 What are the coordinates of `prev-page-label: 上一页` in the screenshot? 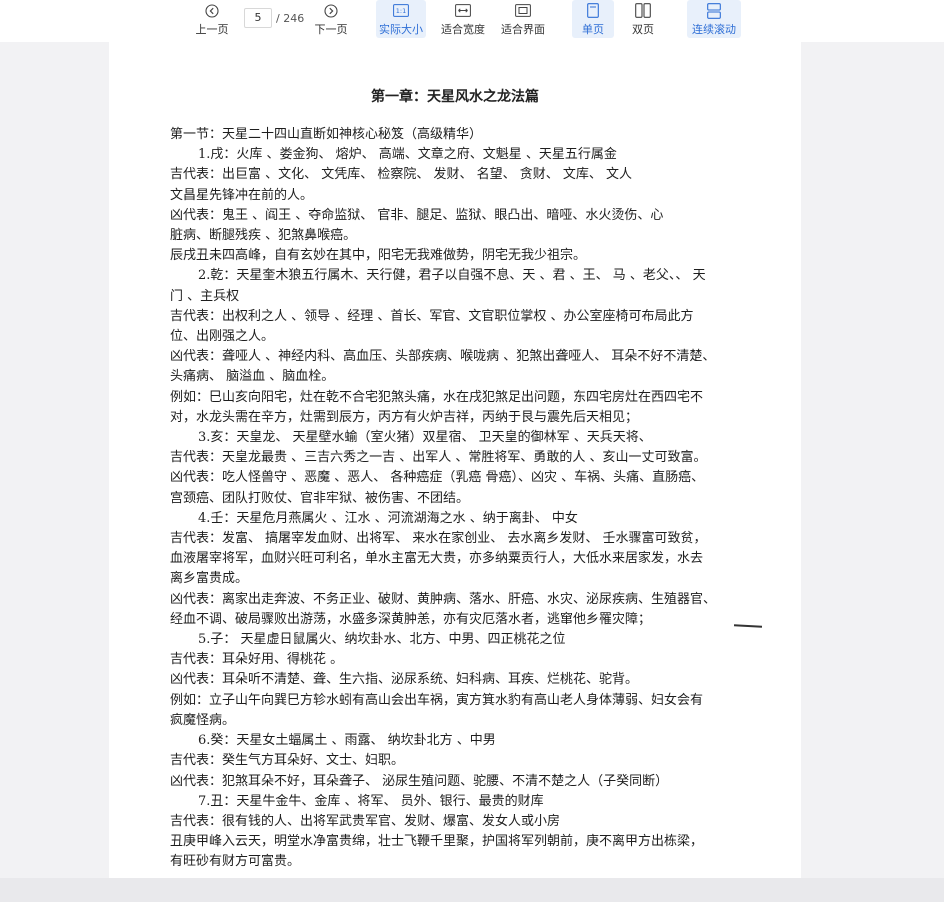 It's located at (212, 29).